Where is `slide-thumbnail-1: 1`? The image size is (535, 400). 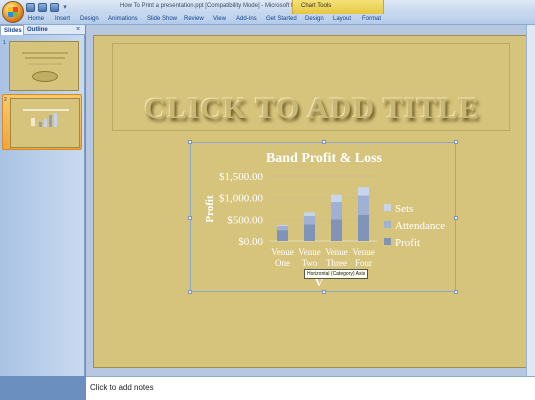 slide-thumbnail-1: 1 is located at coordinates (42, 66).